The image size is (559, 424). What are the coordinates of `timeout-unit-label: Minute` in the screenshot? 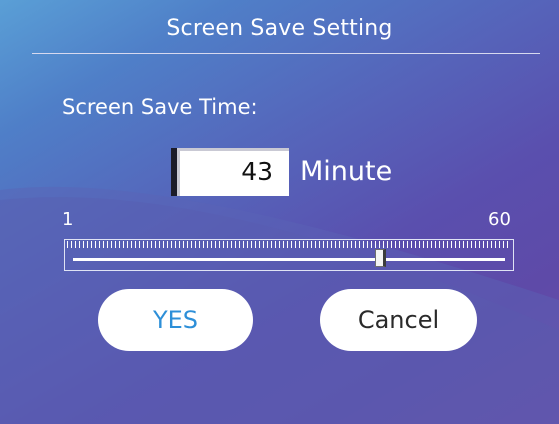 It's located at (346, 171).